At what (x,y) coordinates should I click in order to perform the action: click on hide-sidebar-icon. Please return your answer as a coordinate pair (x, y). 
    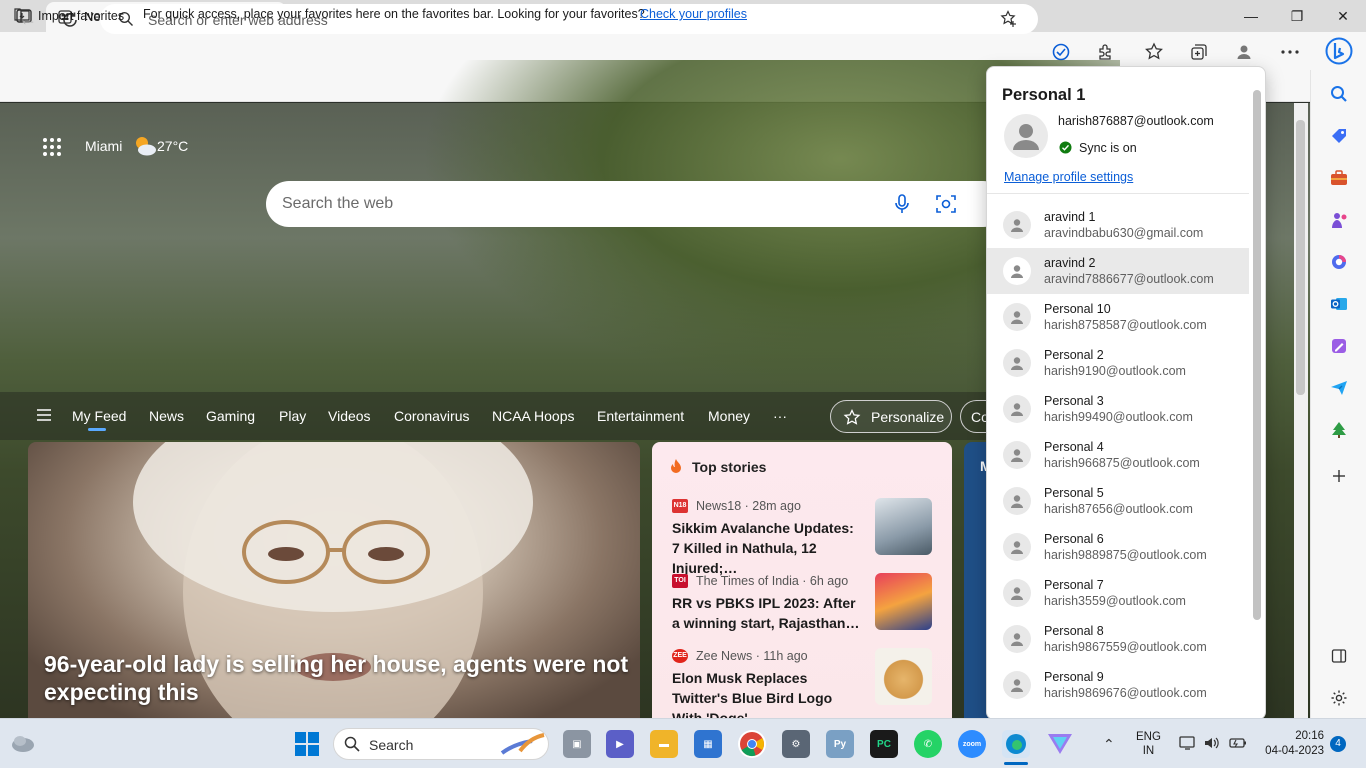
    Looking at the image, I should click on (1339, 656).